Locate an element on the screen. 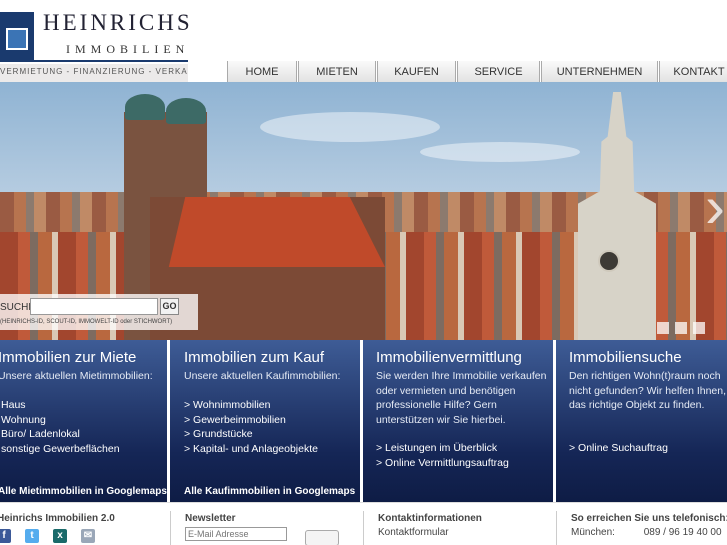 Image resolution: width=727 pixels, height=545 pixels. nav-kontakt: KONTAKT is located at coordinates (693, 71).